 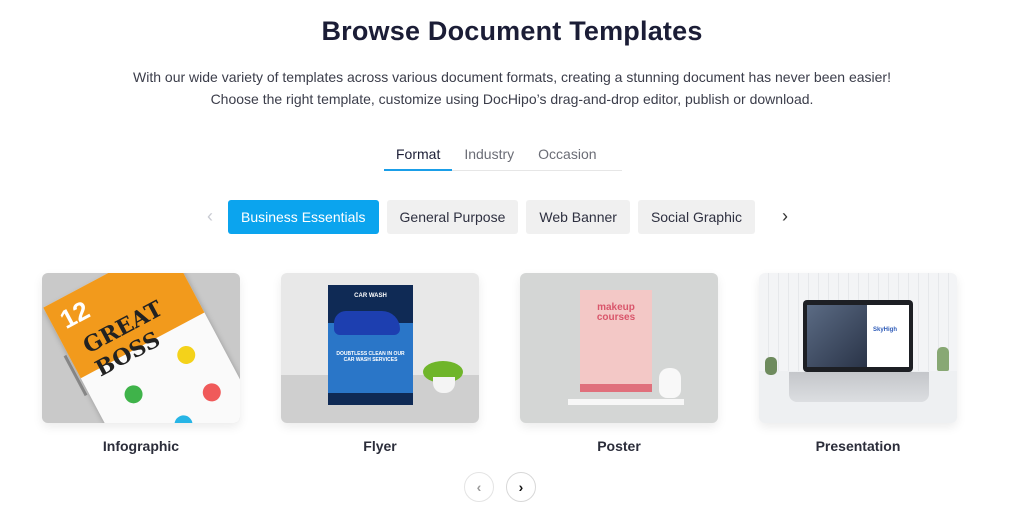 What do you see at coordinates (380, 446) in the screenshot?
I see `card-label: Flyer` at bounding box center [380, 446].